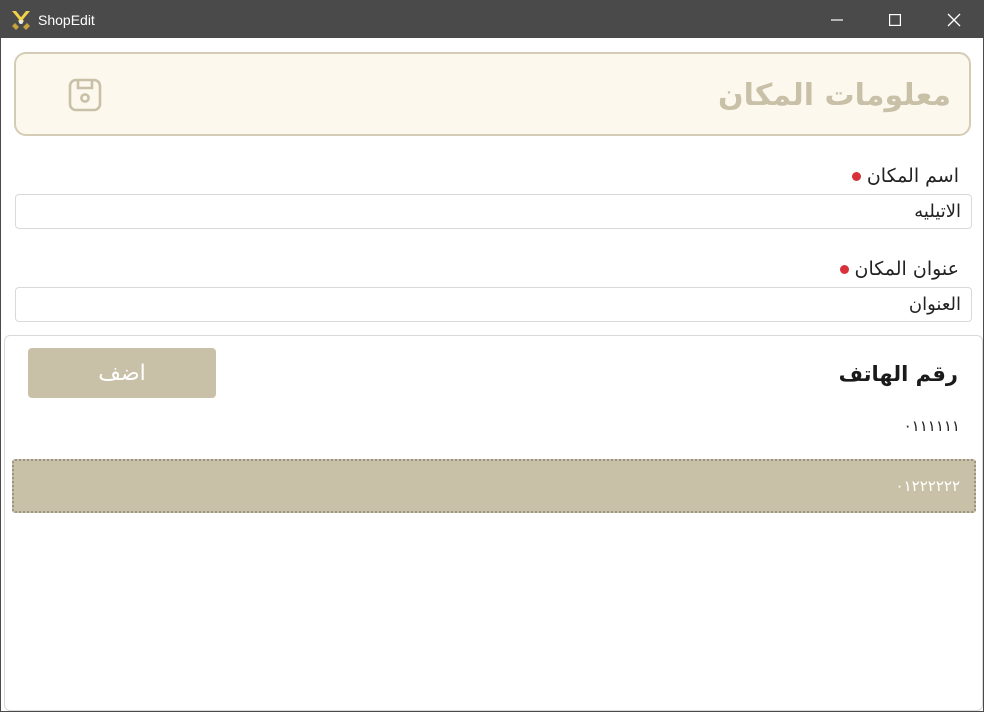  What do you see at coordinates (834, 95) in the screenshot?
I see `page-title: معلومات المكان` at bounding box center [834, 95].